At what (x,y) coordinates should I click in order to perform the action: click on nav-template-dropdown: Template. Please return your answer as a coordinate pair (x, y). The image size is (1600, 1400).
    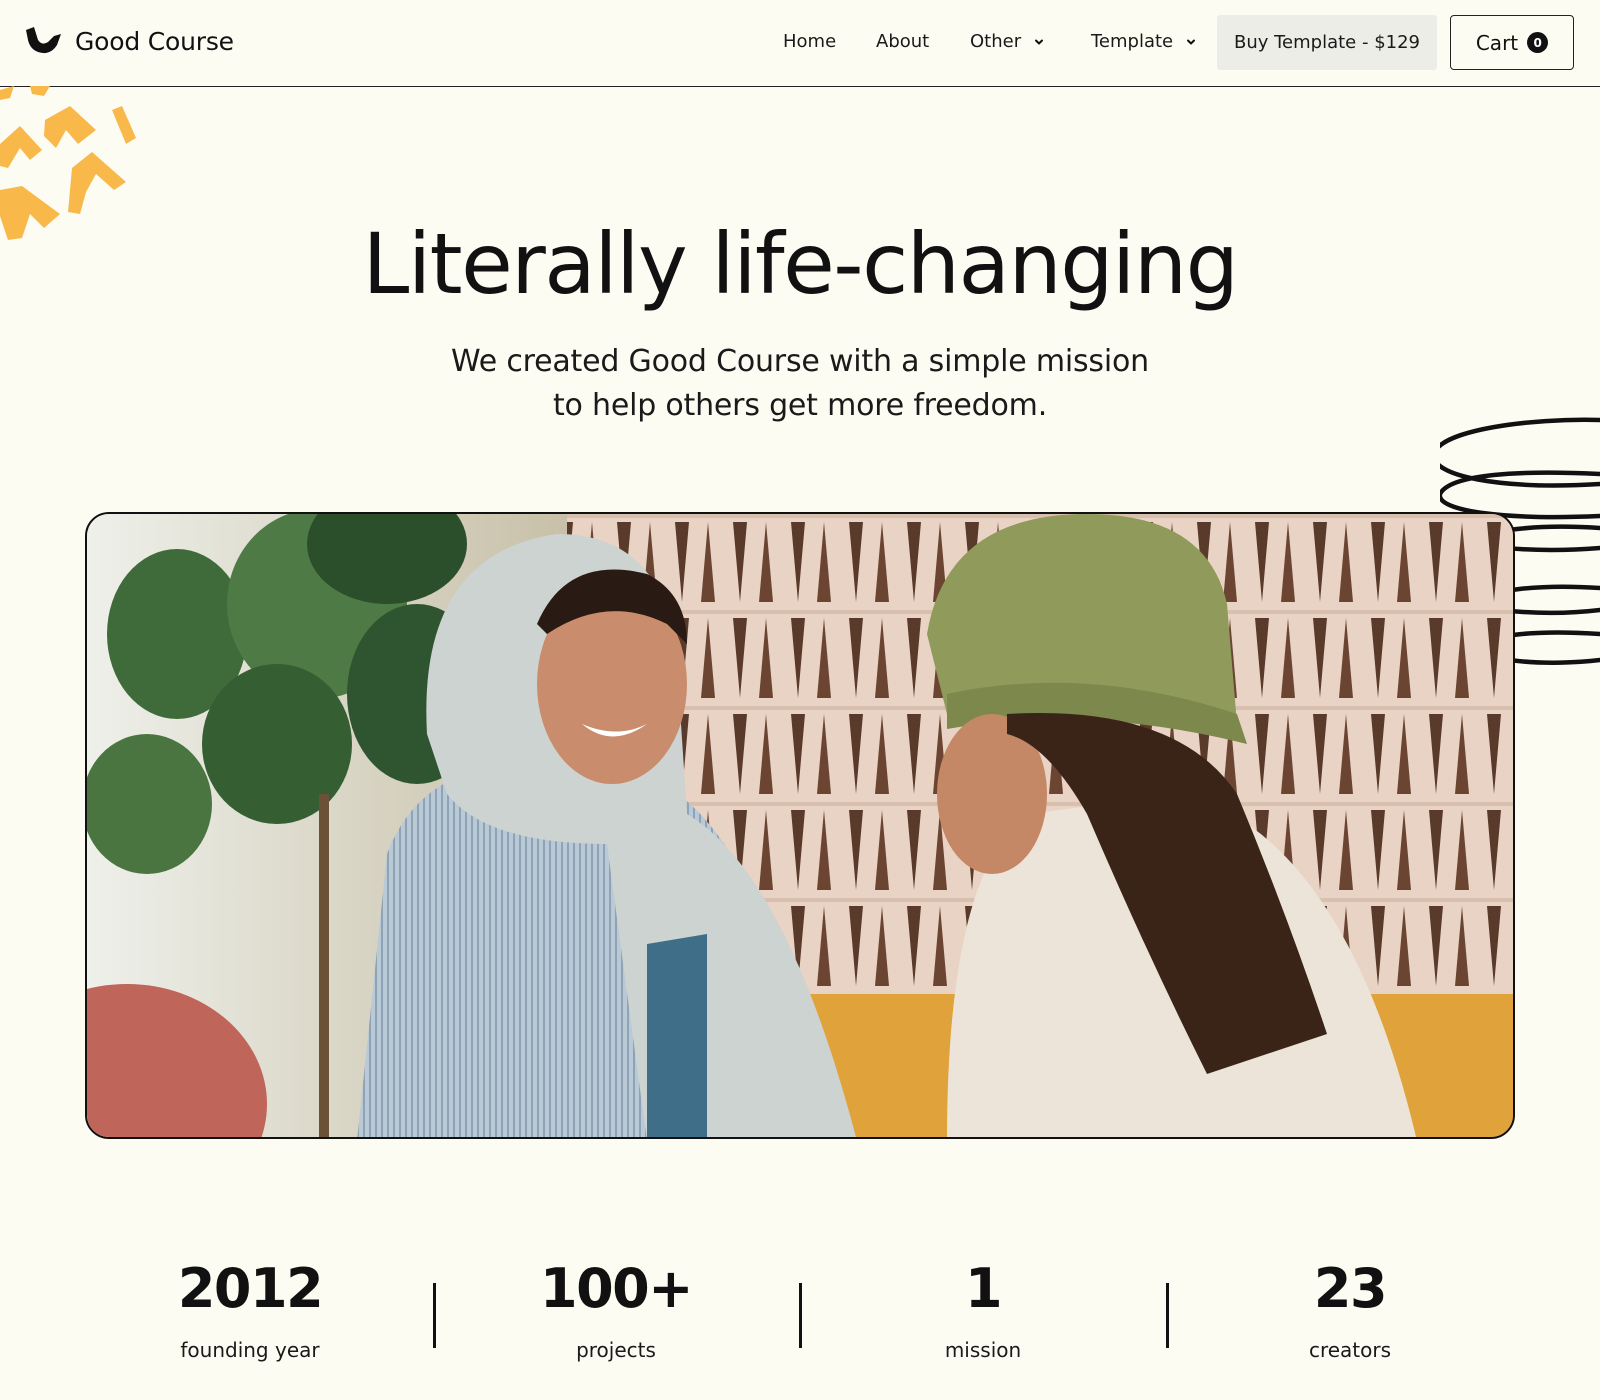
    Looking at the image, I should click on (1144, 41).